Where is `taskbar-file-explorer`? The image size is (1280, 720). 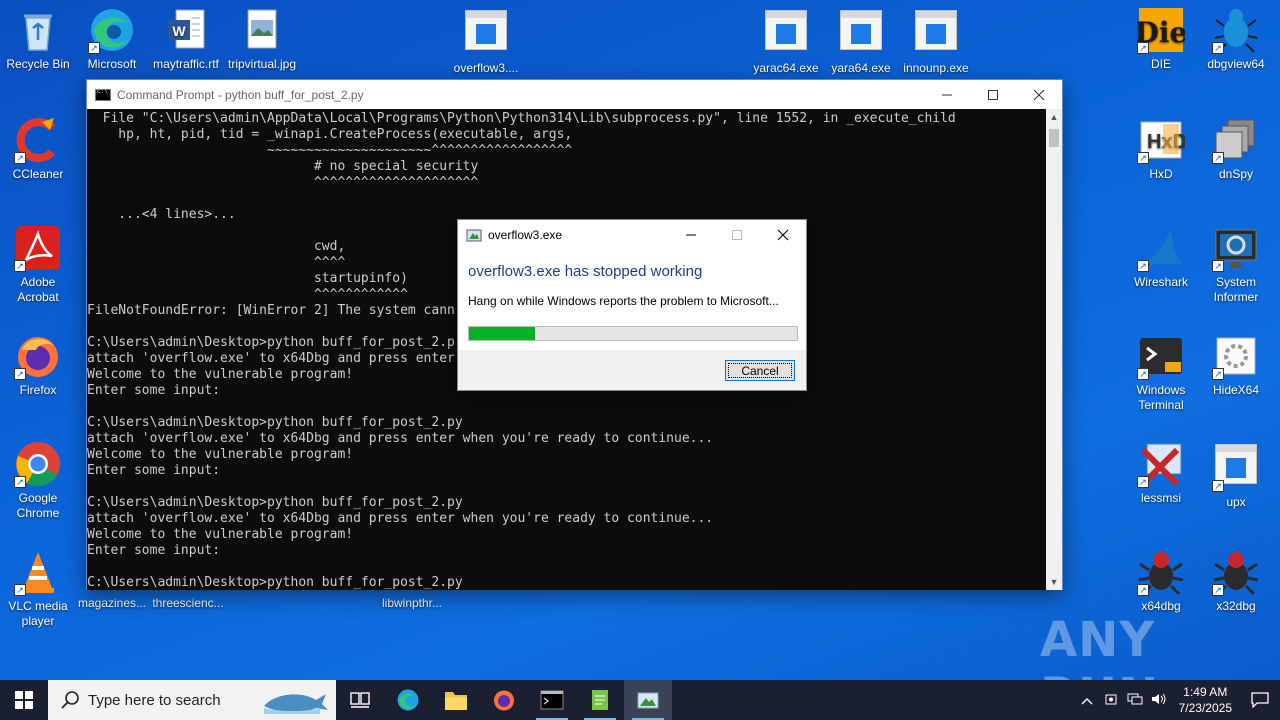 taskbar-file-explorer is located at coordinates (456, 700).